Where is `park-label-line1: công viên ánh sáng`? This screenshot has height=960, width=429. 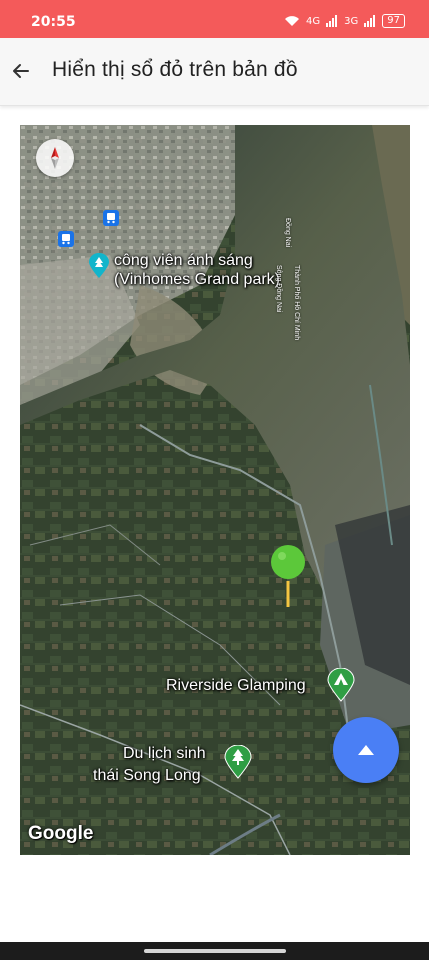
park-label-line1: công viên ánh sáng is located at coordinates (183, 260).